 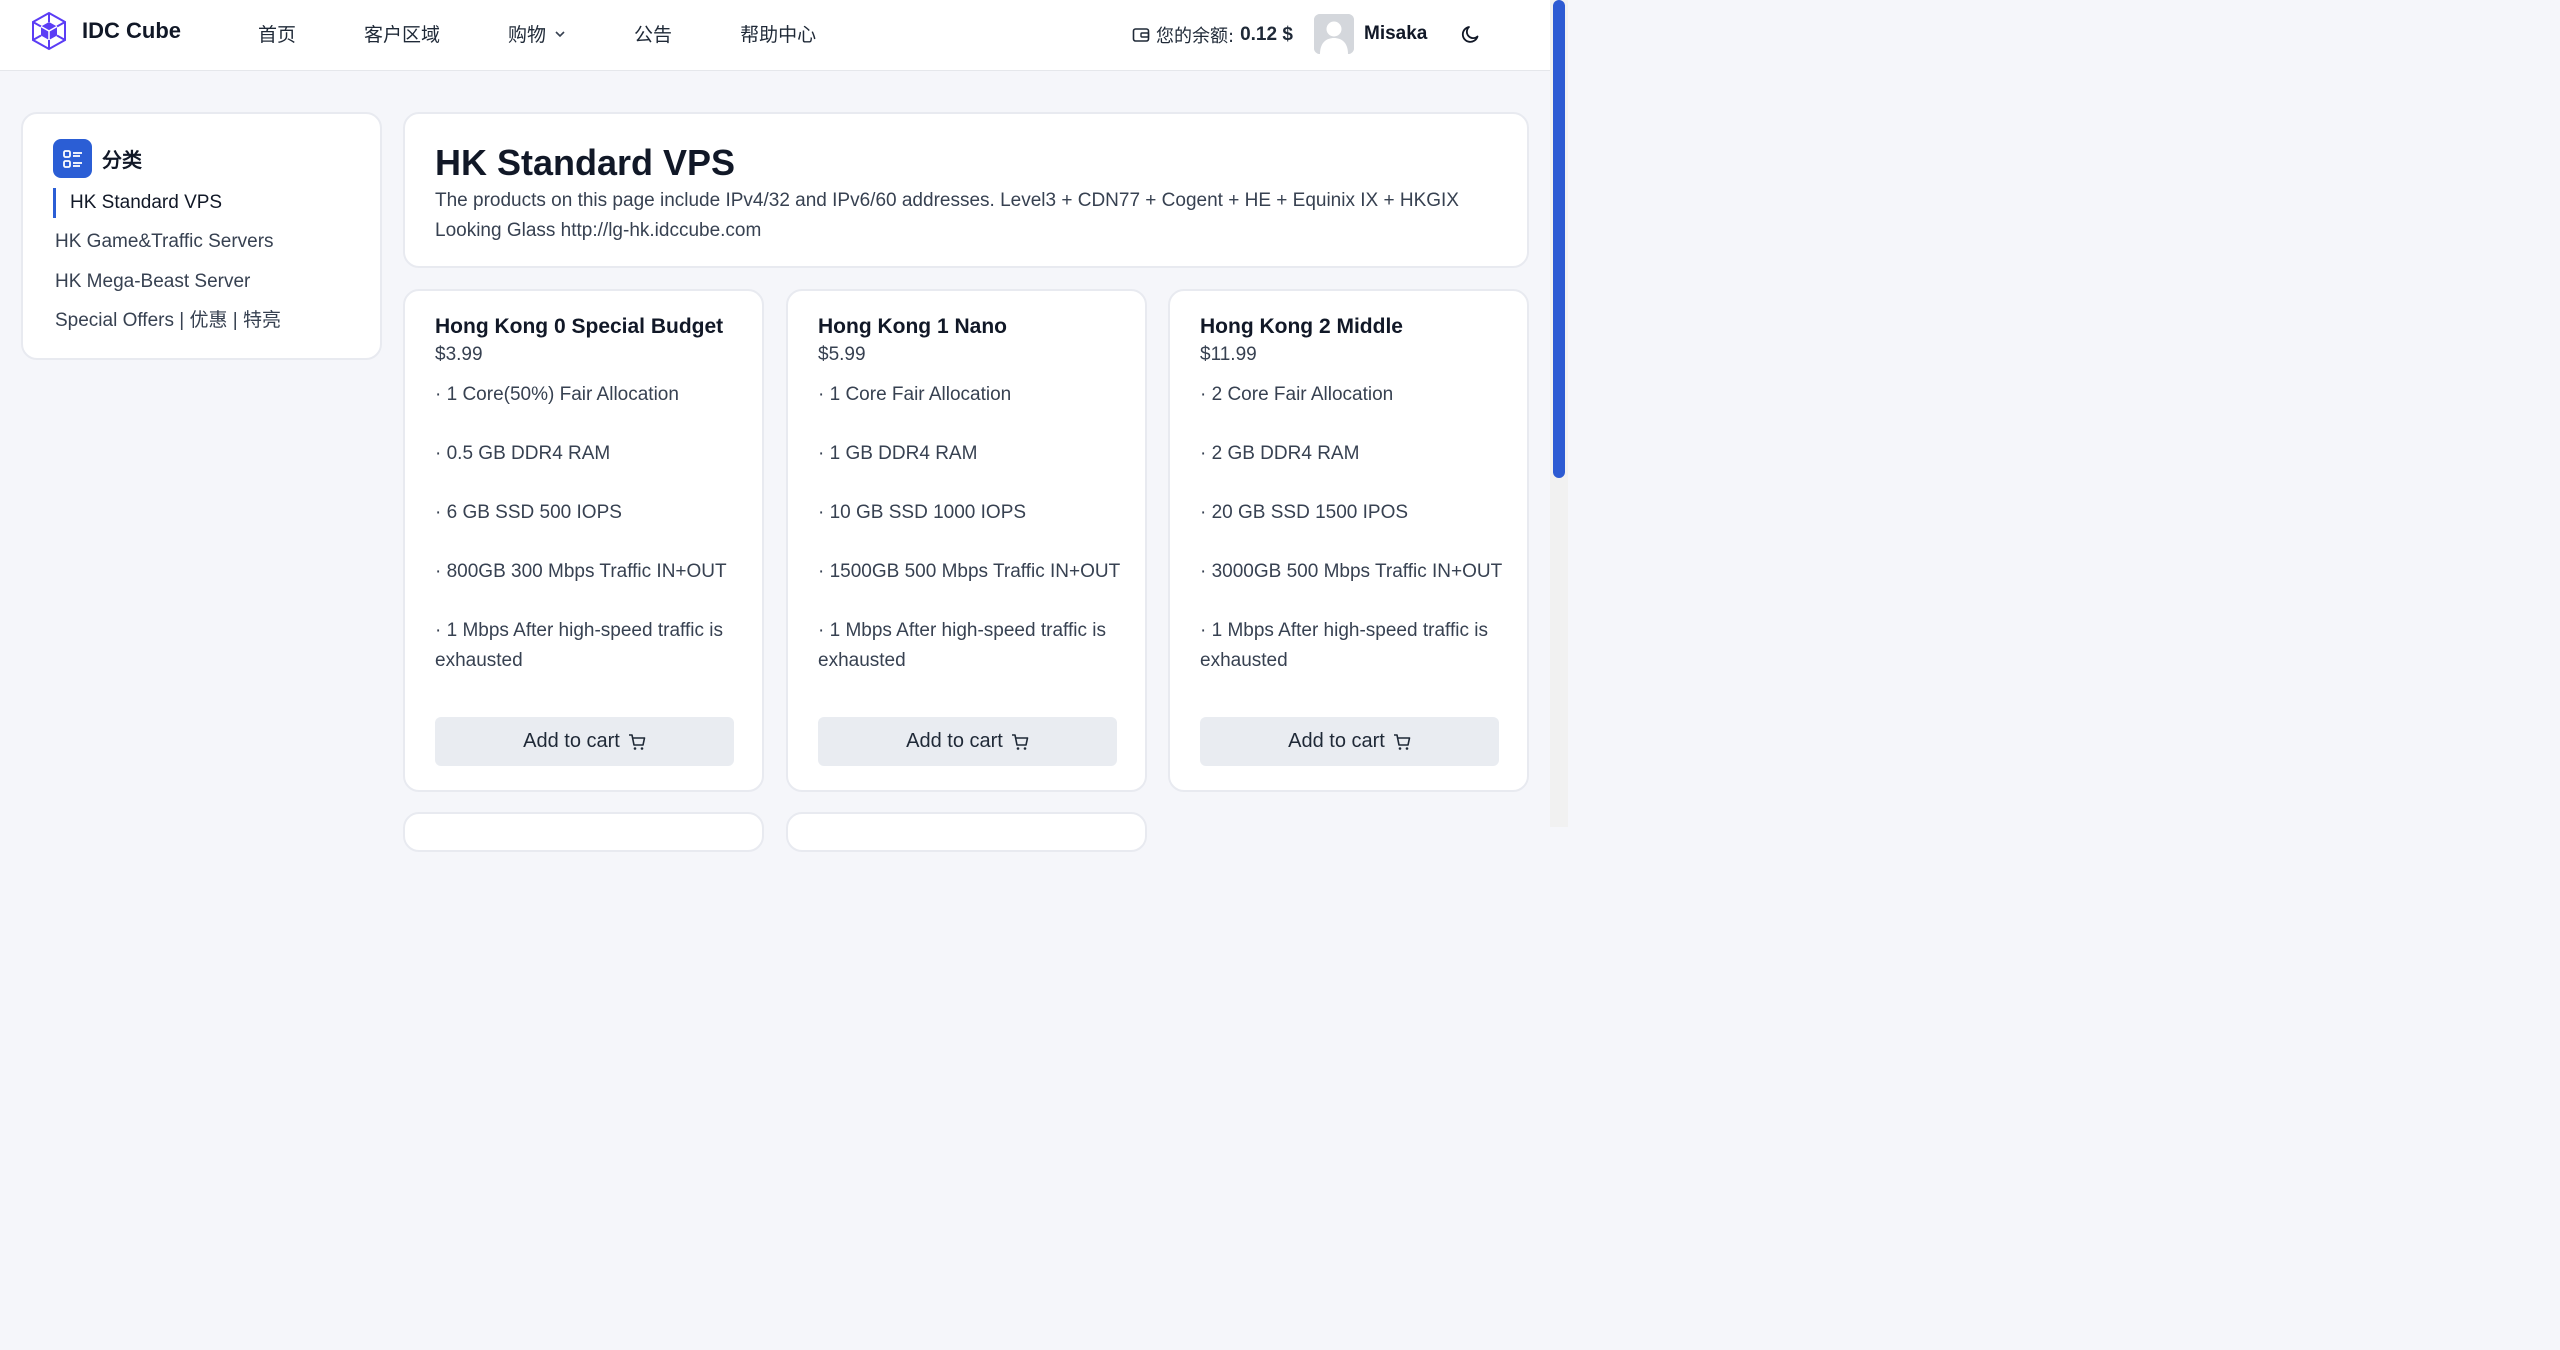 What do you see at coordinates (213, 286) in the screenshot?
I see `category-item-hk-mega-beast: HK Mega-Beast Server` at bounding box center [213, 286].